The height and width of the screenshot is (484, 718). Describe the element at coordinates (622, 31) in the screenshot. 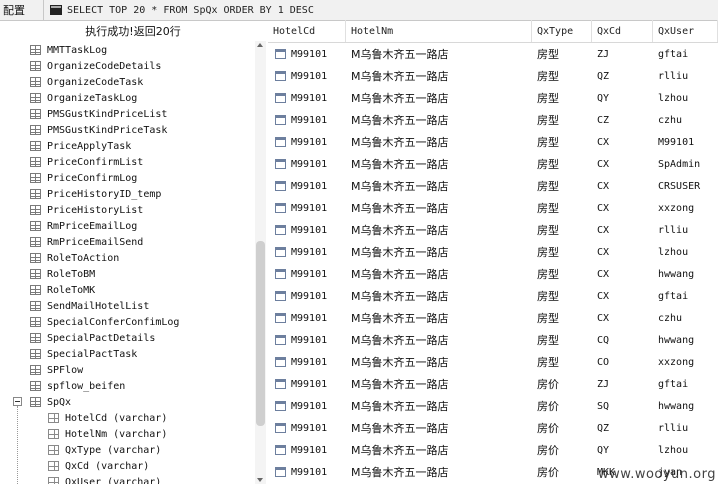

I see `column-header-qxcd: QxCd` at that location.